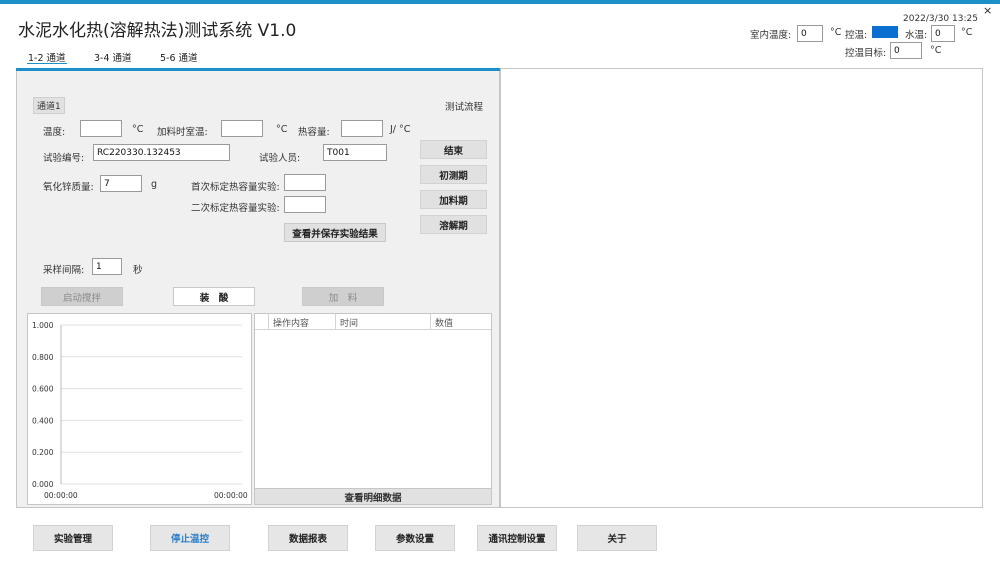 This screenshot has width=1000, height=579. I want to click on temperature-field, so click(101, 128).